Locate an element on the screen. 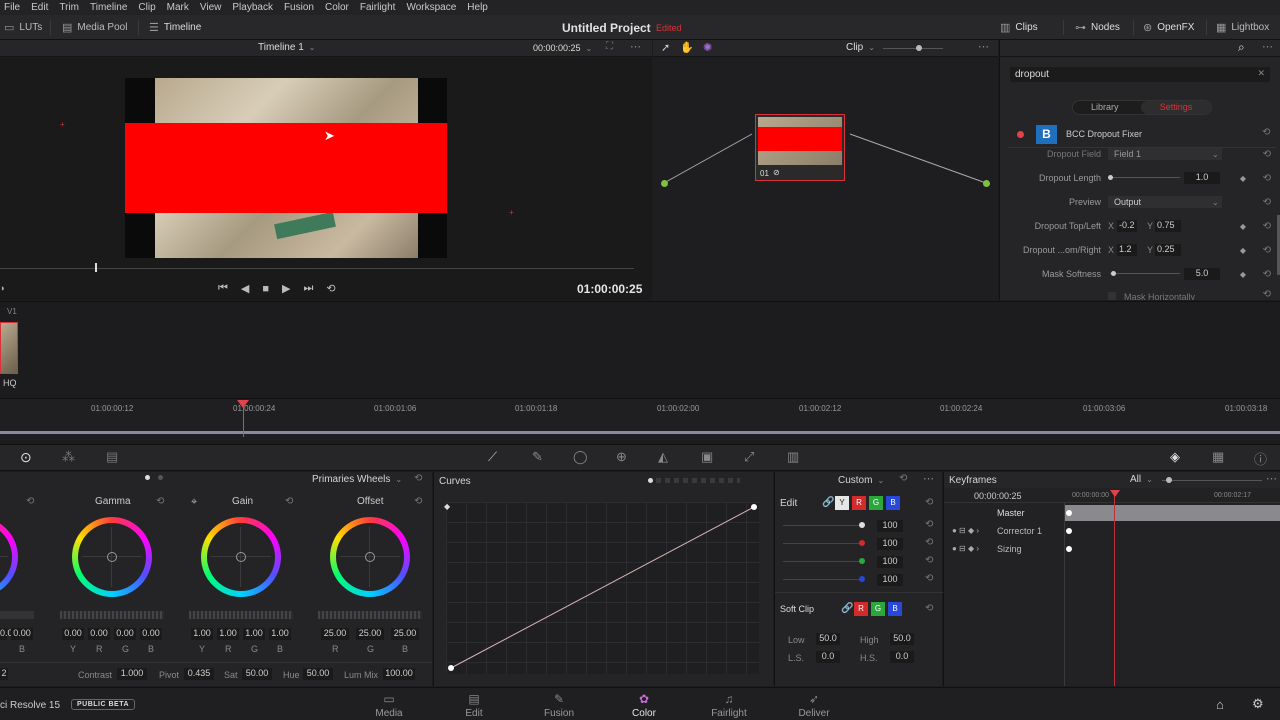  blur-icon: ◭ is located at coordinates (663, 457).